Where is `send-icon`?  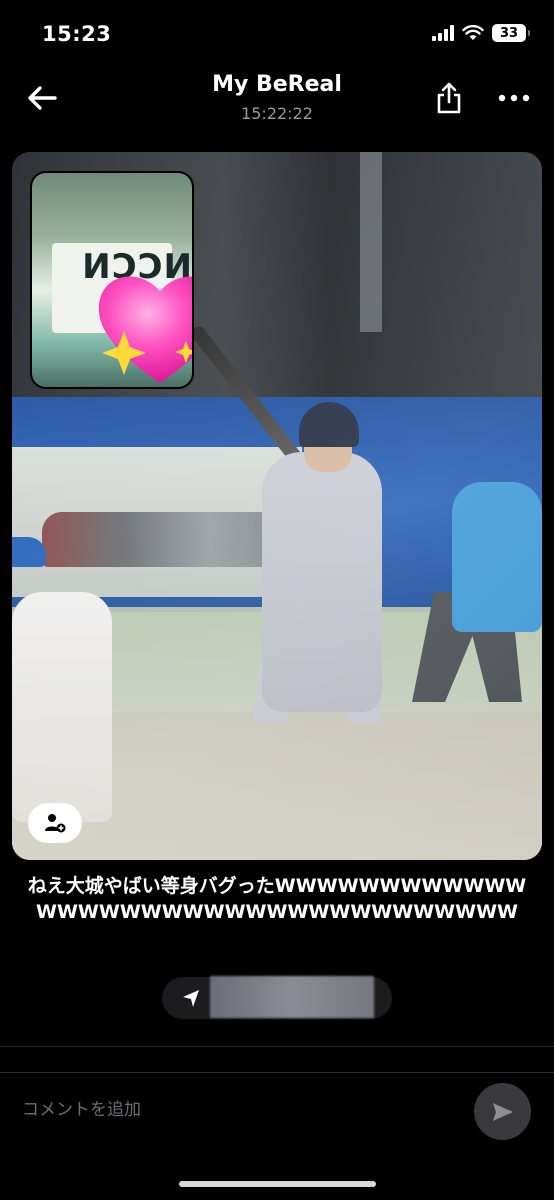
send-icon is located at coordinates (502, 1111).